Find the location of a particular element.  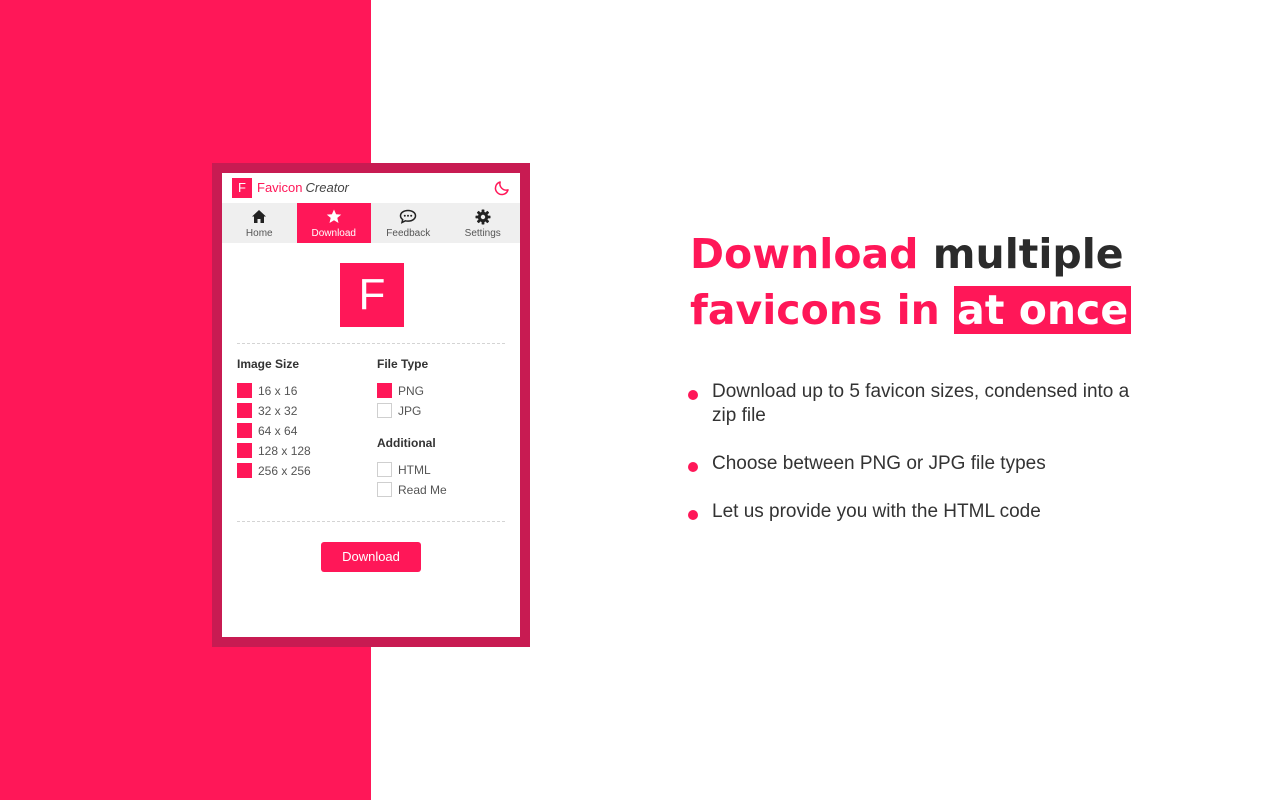

brand-name-part2: Creator is located at coordinates (327, 187).